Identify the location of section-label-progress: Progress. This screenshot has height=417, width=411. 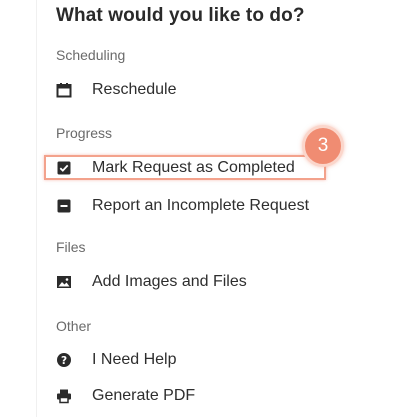
(84, 133).